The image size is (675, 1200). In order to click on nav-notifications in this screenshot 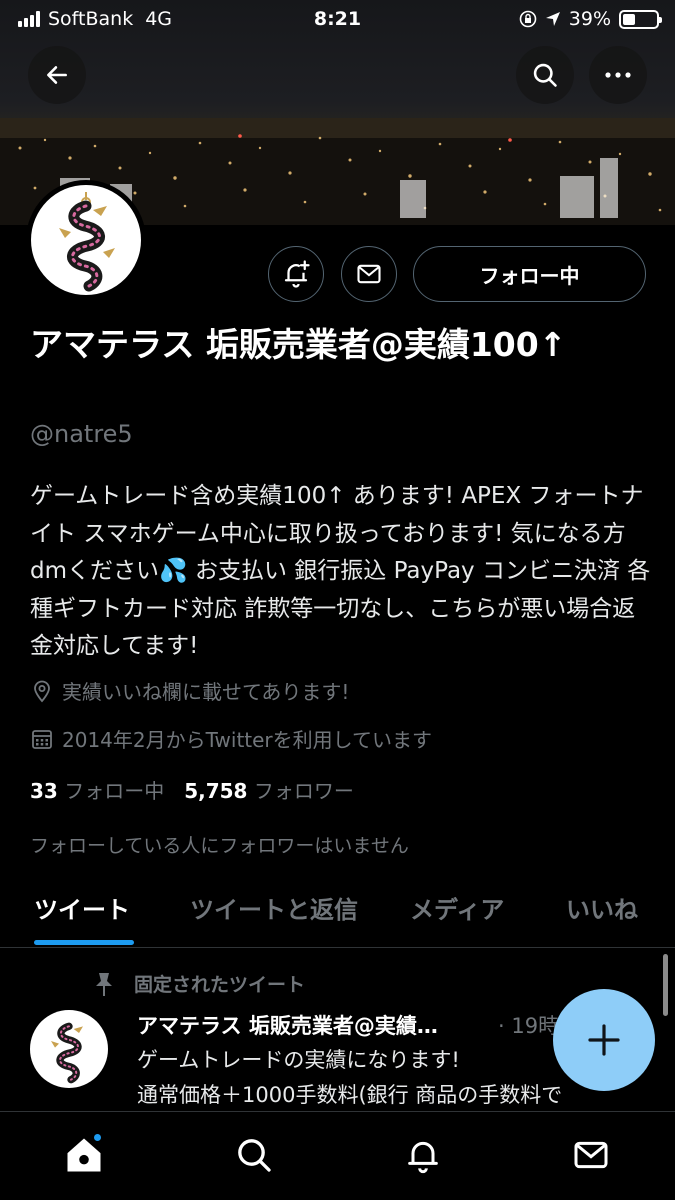, I will do `click(423, 1155)`.